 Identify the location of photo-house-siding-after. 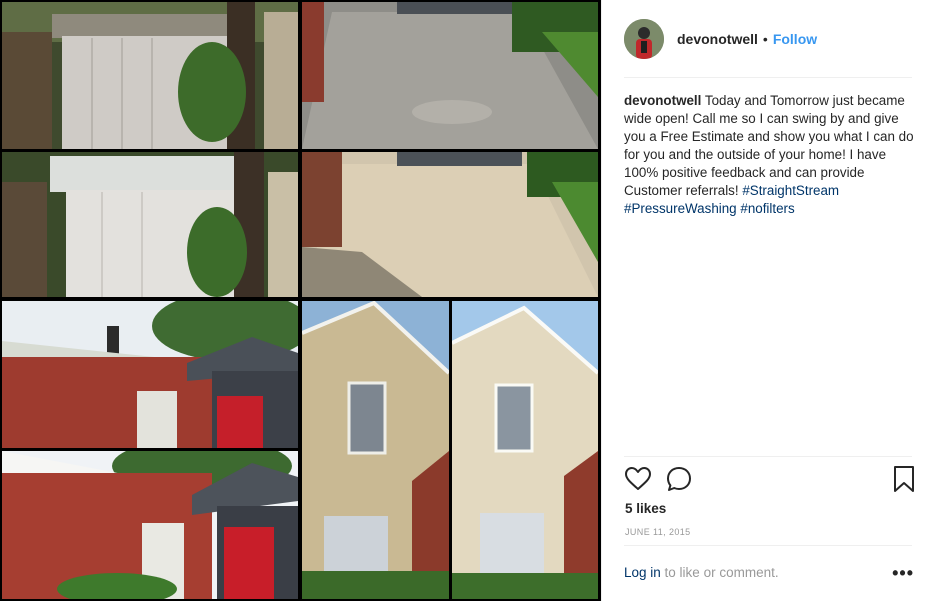
(150, 525).